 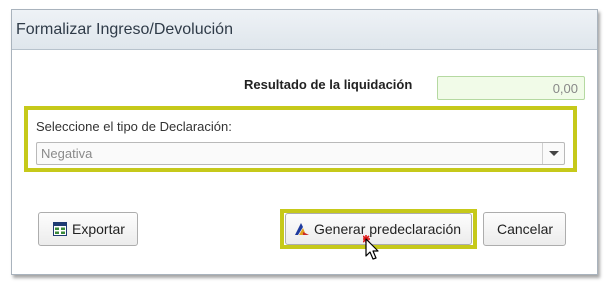 What do you see at coordinates (553, 153) in the screenshot?
I see `chevron-down-icon` at bounding box center [553, 153].